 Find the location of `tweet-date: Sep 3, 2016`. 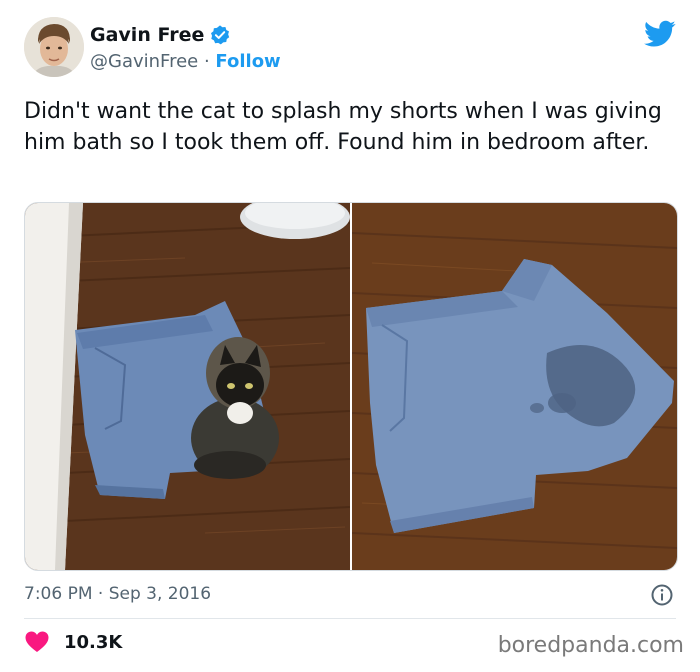

tweet-date: Sep 3, 2016 is located at coordinates (160, 594).